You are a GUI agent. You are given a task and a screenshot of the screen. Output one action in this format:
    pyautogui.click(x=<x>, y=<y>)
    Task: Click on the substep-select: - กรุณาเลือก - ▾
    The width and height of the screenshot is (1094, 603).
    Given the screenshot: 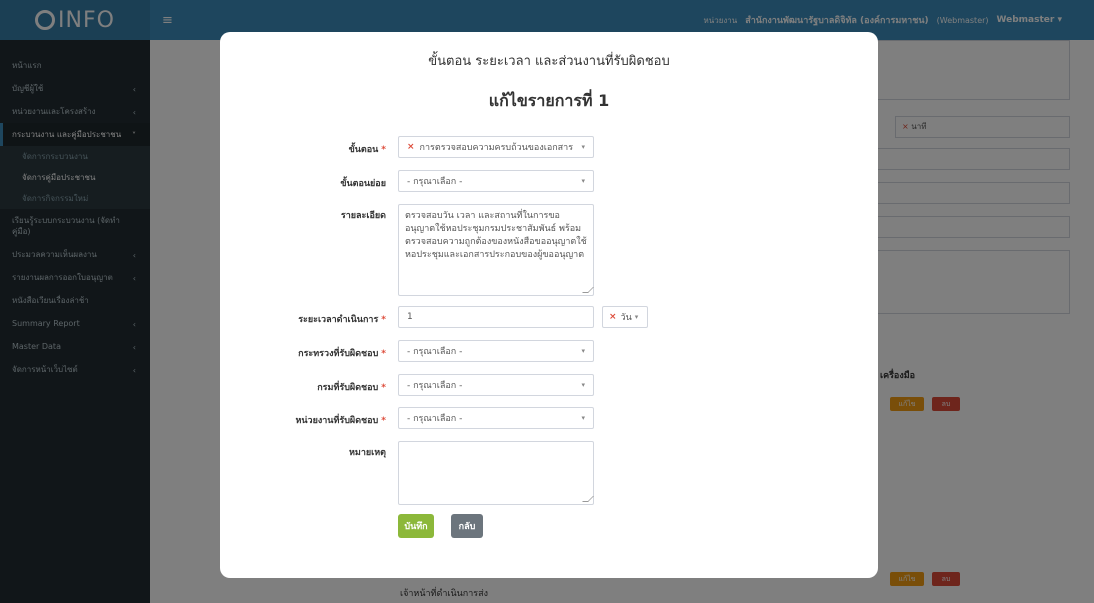 What is the action you would take?
    pyautogui.click(x=496, y=181)
    